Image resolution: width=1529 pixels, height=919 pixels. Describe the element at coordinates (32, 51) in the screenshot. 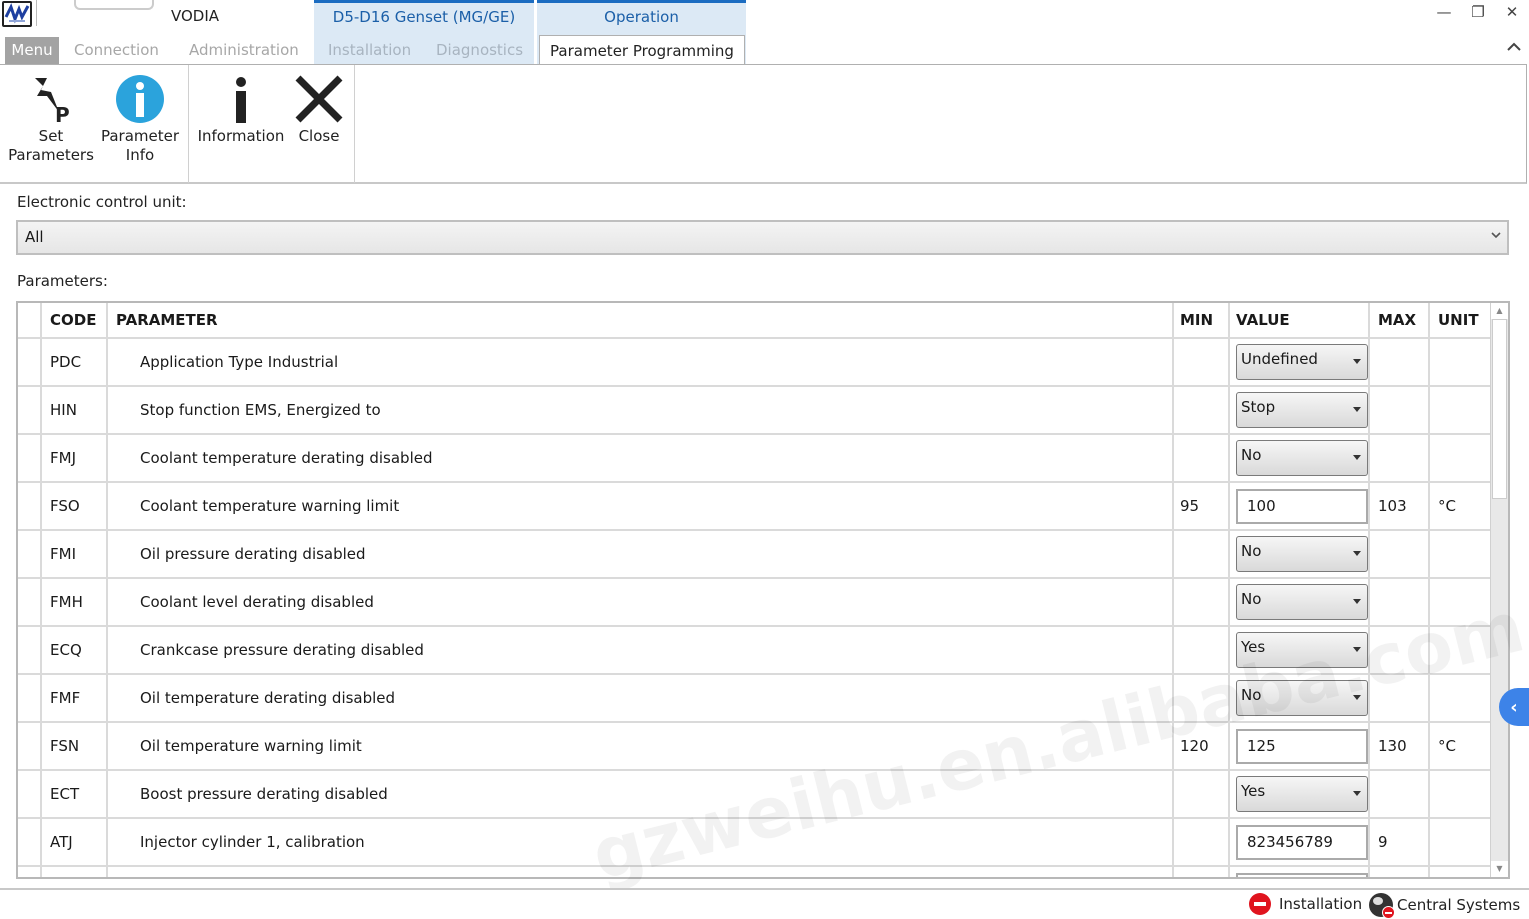

I see `tab-menu: Menu` at that location.